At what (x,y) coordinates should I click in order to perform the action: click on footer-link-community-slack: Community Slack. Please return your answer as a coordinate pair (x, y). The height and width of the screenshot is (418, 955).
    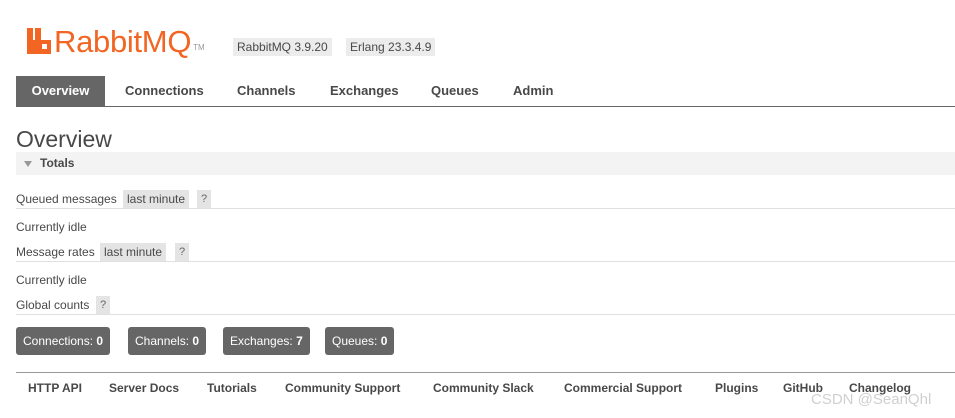
    Looking at the image, I should click on (483, 388).